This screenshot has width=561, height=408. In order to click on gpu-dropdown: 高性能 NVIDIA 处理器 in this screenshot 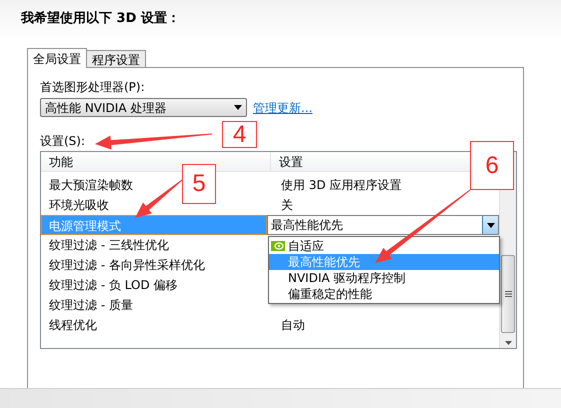, I will do `click(143, 107)`.